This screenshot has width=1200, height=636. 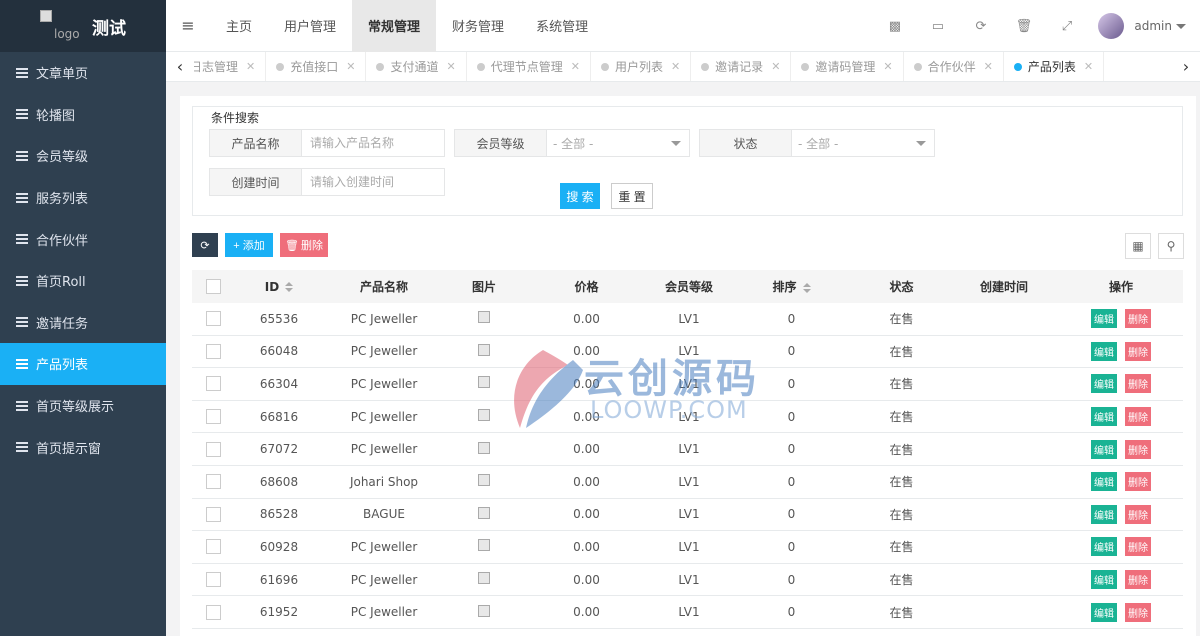 What do you see at coordinates (83, 156) in the screenshot?
I see `sidebar-item: 会员等级` at bounding box center [83, 156].